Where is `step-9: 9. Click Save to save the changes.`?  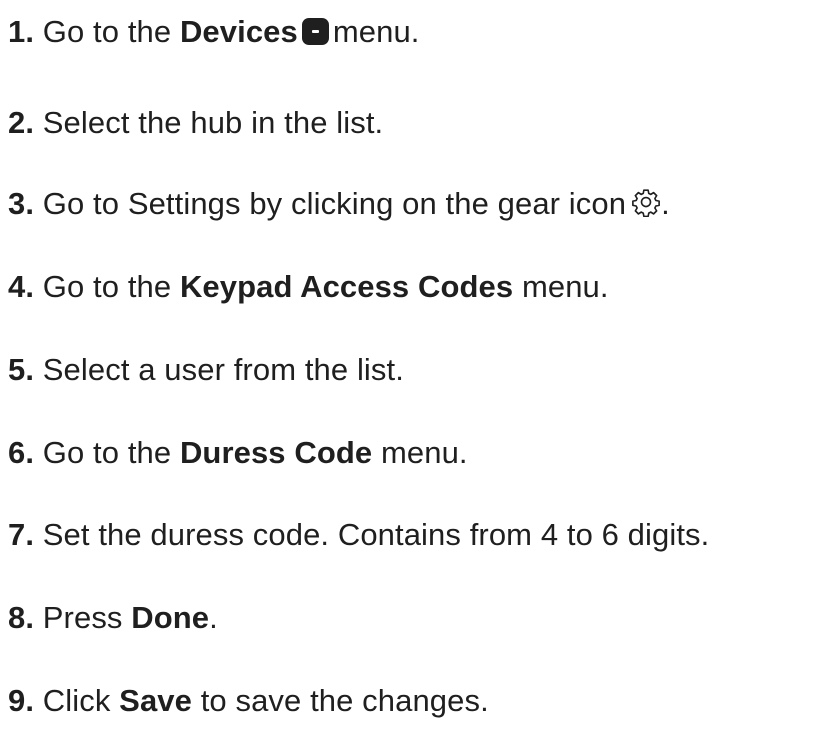
step-9: 9. Click Save to save the changes. is located at coordinates (248, 701).